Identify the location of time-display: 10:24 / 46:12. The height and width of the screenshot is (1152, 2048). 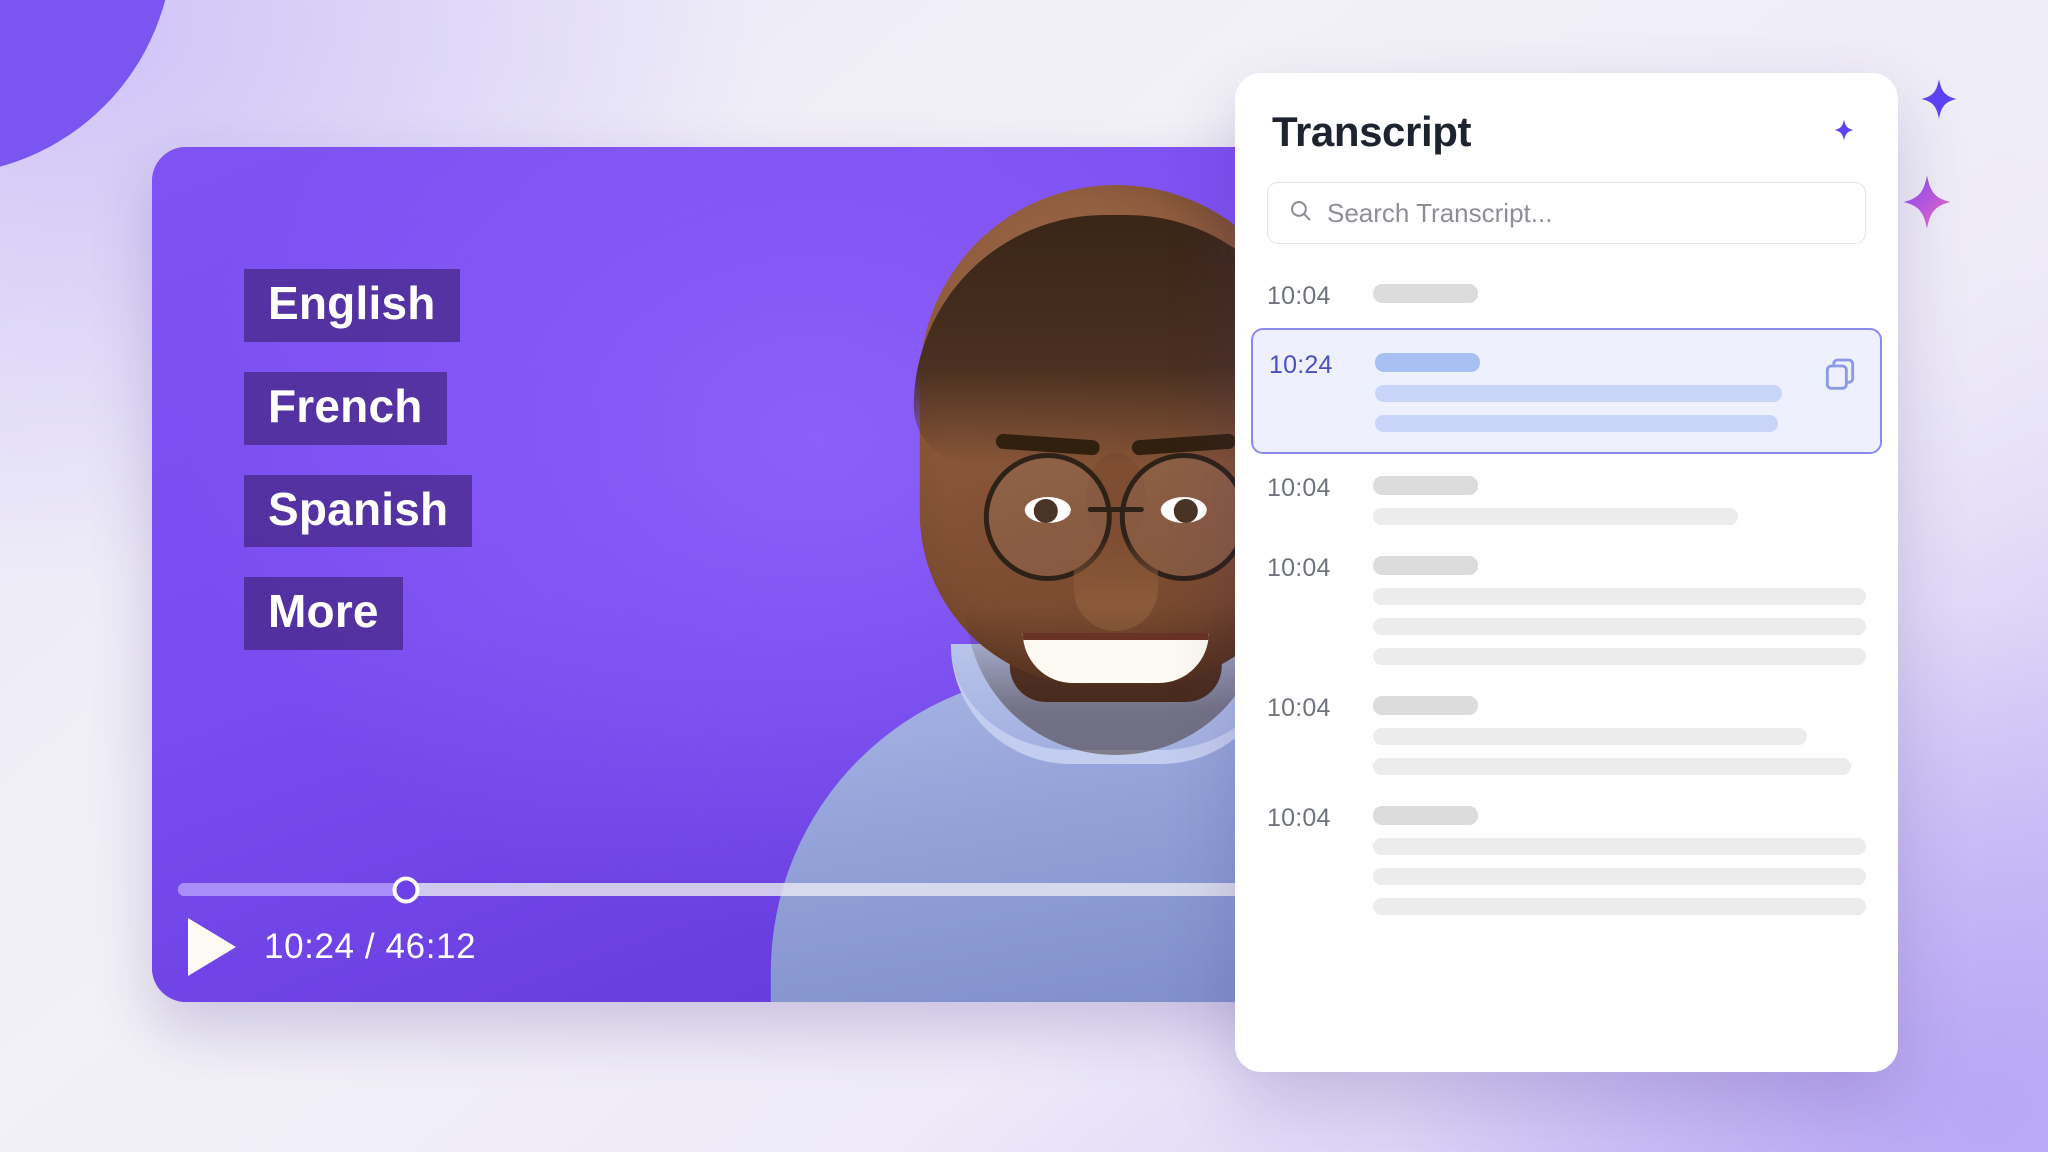
(370, 946).